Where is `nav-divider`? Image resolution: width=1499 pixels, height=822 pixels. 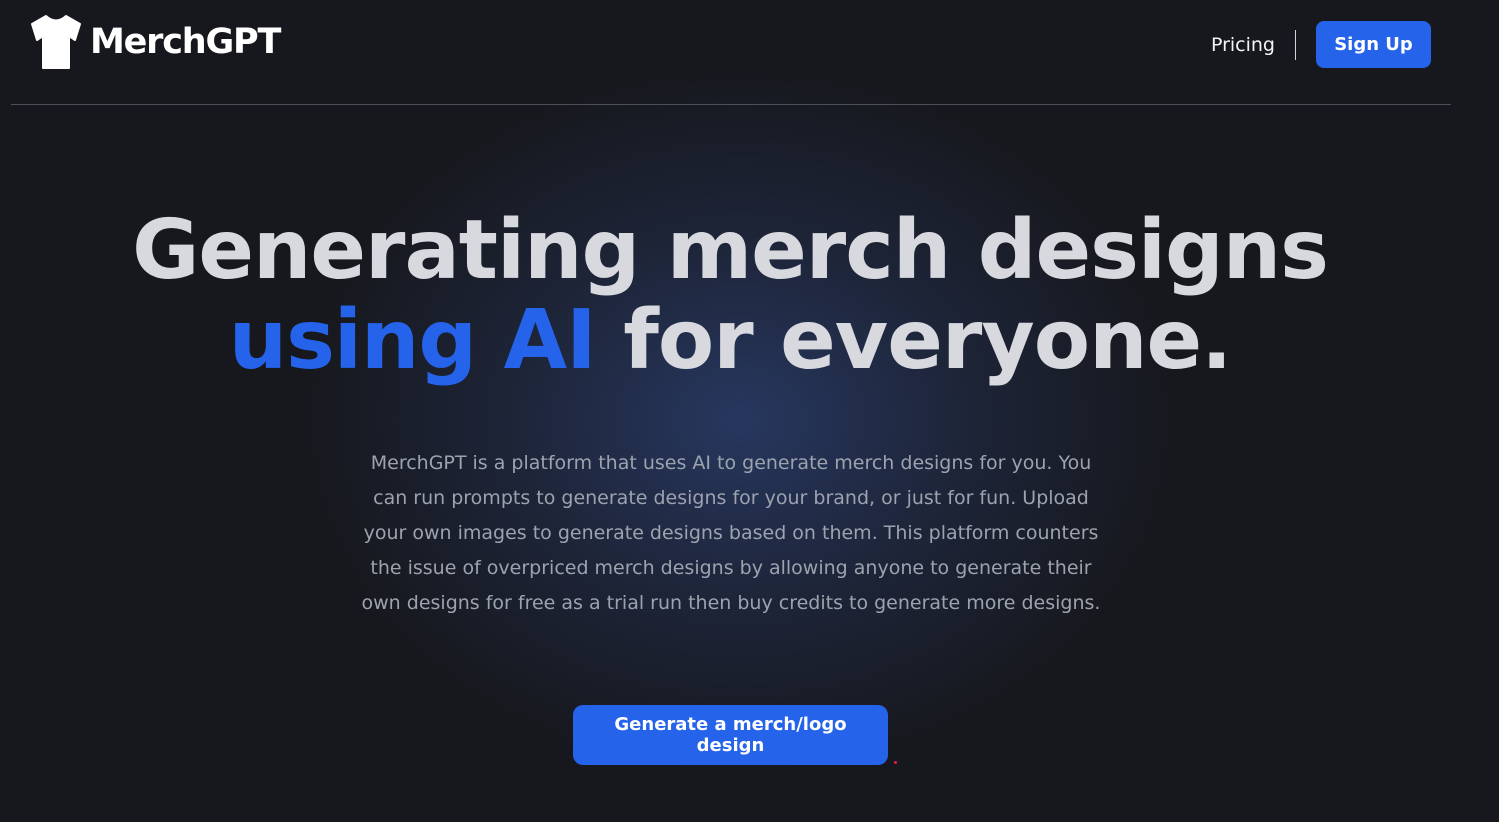 nav-divider is located at coordinates (1295, 44).